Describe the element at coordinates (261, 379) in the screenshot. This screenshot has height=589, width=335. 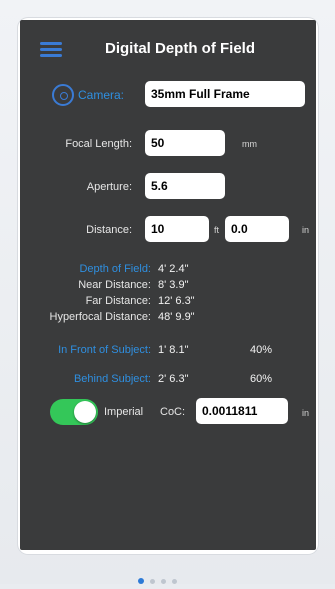
I see `behind-subject-percent: 60%` at that location.